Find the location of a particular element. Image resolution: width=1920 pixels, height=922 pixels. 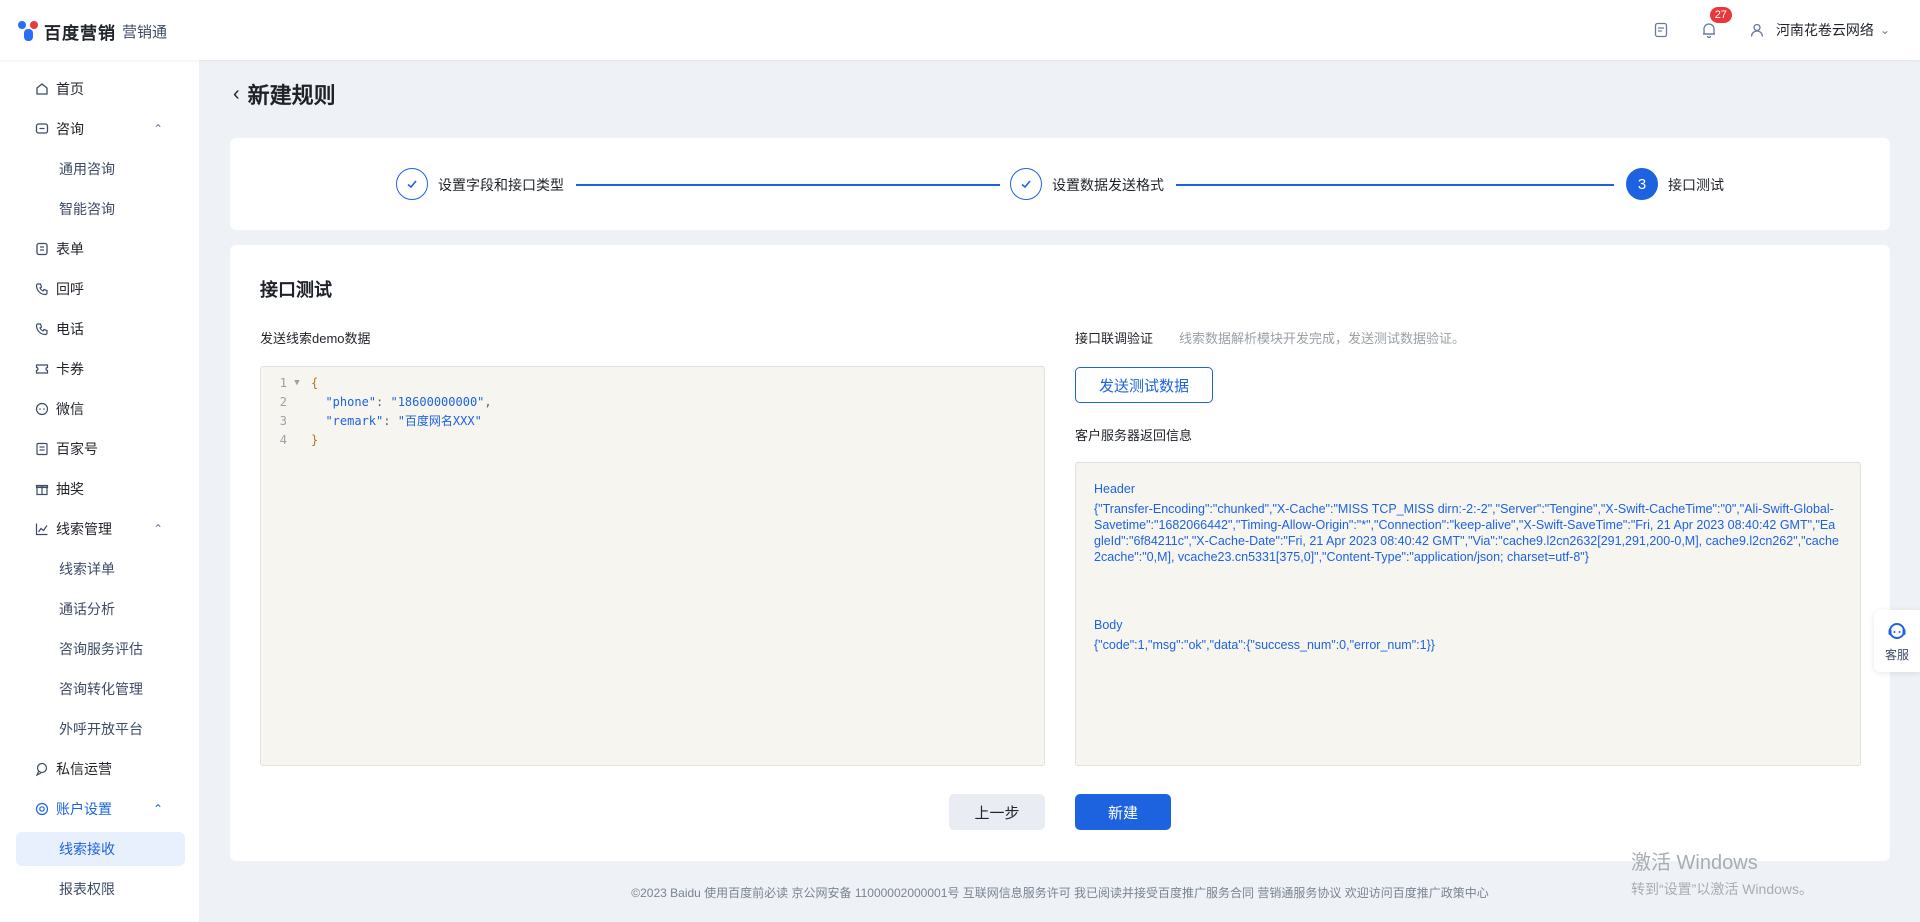

sidebar-item-service-evaluation: 咨询服务评估 is located at coordinates (100, 649).